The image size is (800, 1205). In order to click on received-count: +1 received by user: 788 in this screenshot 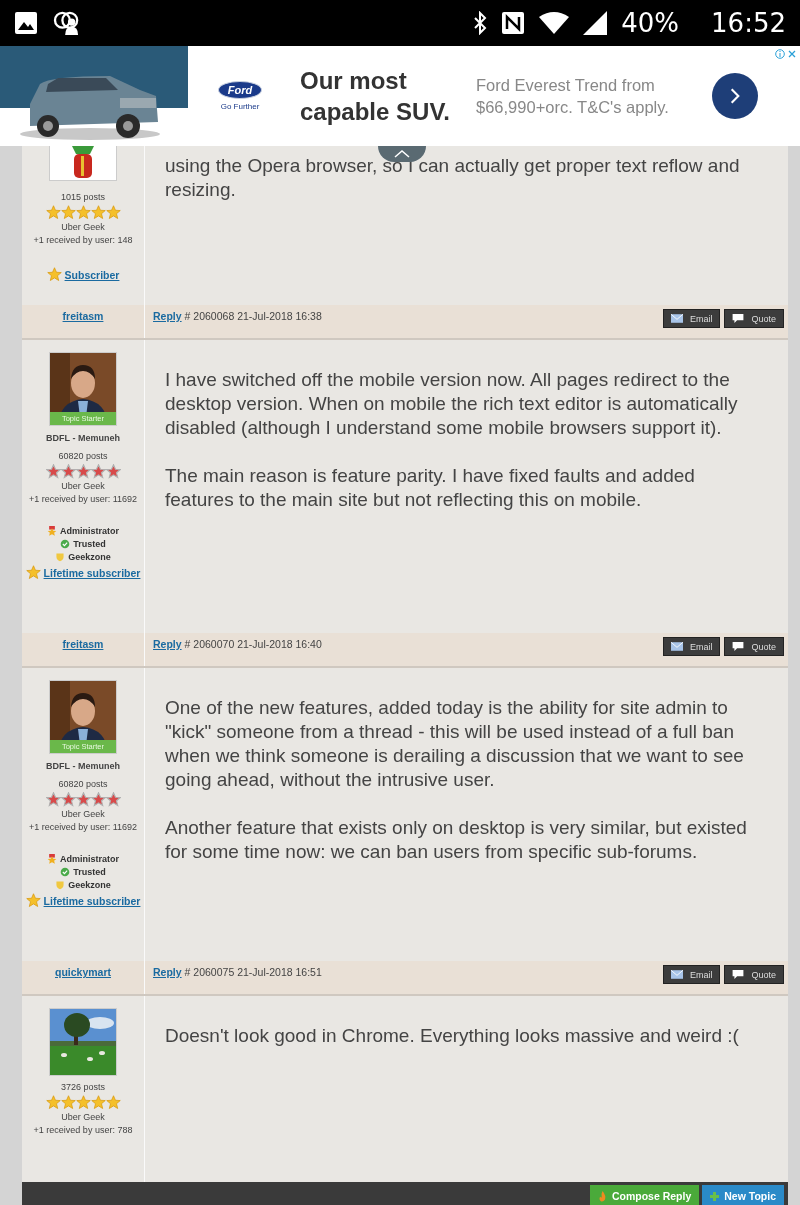, I will do `click(83, 1130)`.